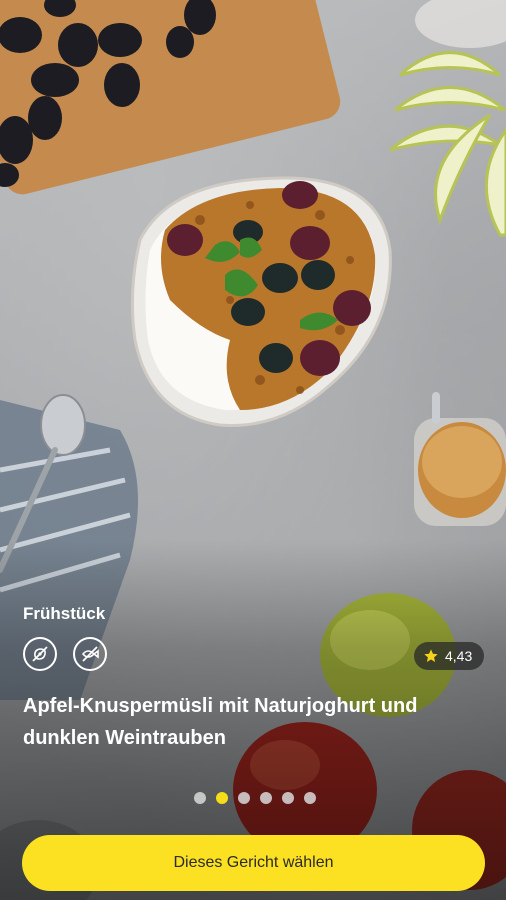 This screenshot has width=506, height=900. I want to click on rating-value: 4,43, so click(459, 656).